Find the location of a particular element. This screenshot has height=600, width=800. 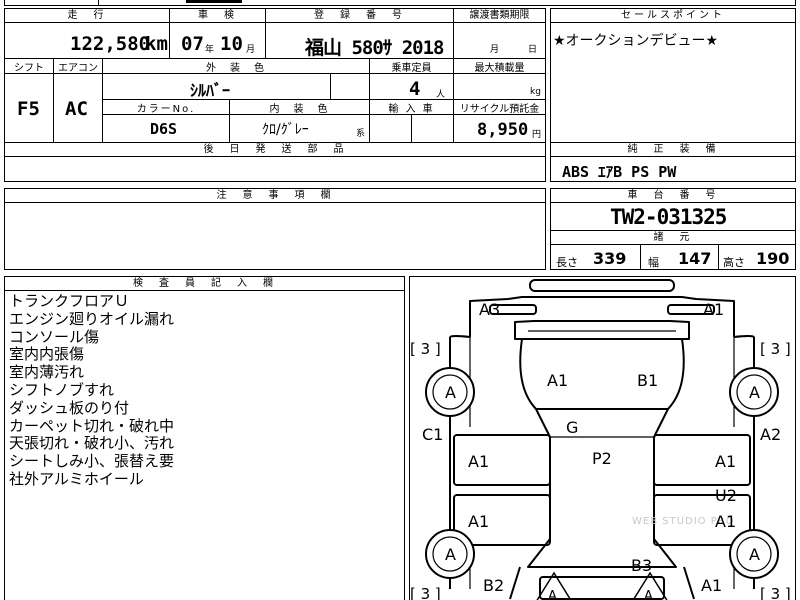

mark-b3: B3 is located at coordinates (641, 565).